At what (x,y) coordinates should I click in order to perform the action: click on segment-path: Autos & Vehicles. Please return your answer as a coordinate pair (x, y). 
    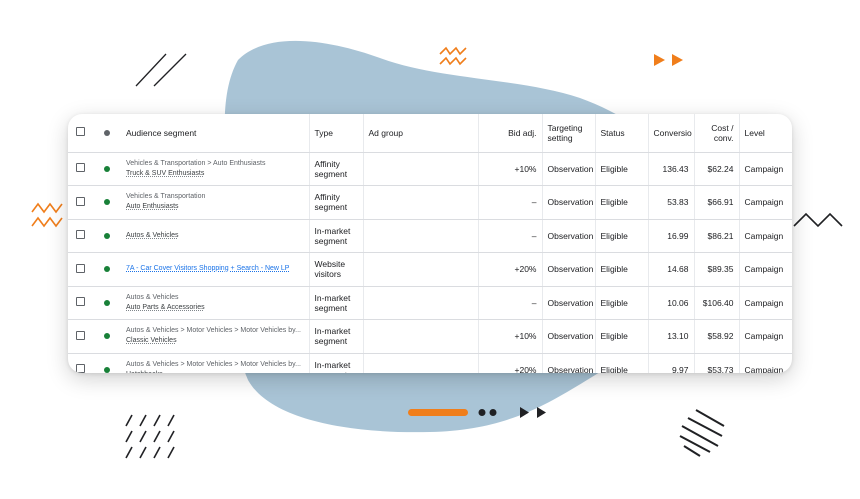
    Looking at the image, I should click on (152, 297).